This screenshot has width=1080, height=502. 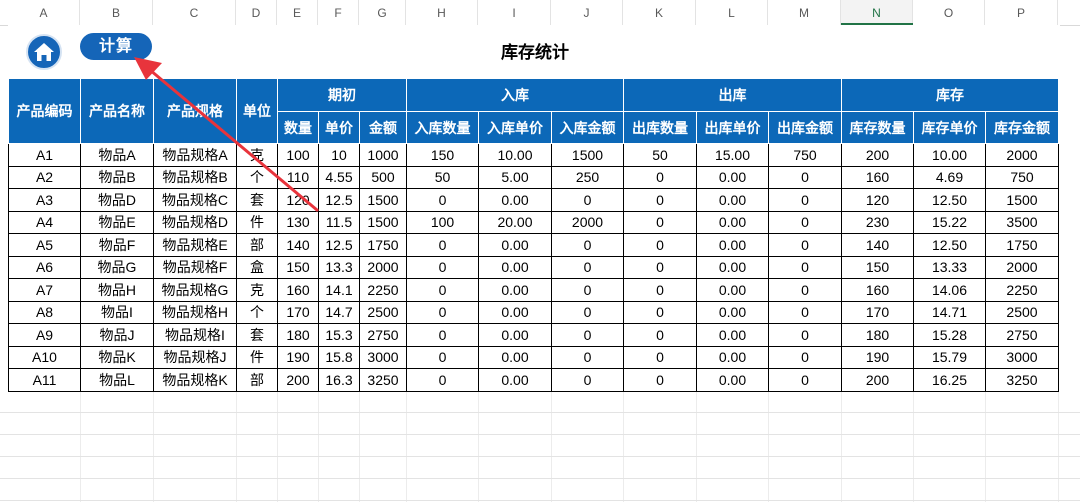 I want to click on table-cell: 14.06, so click(x=949, y=290).